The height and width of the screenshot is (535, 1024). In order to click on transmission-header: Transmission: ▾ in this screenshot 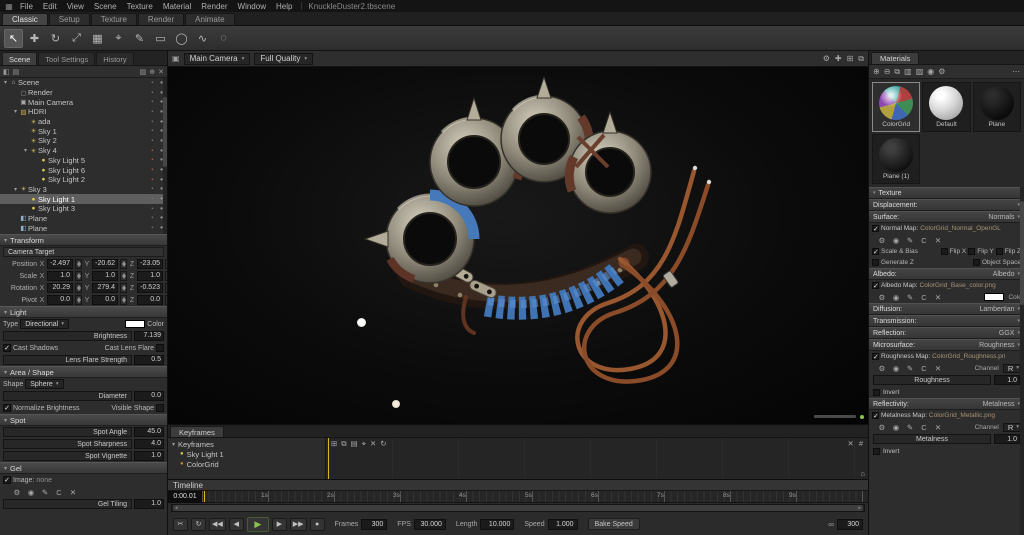, I will do `click(946, 321)`.